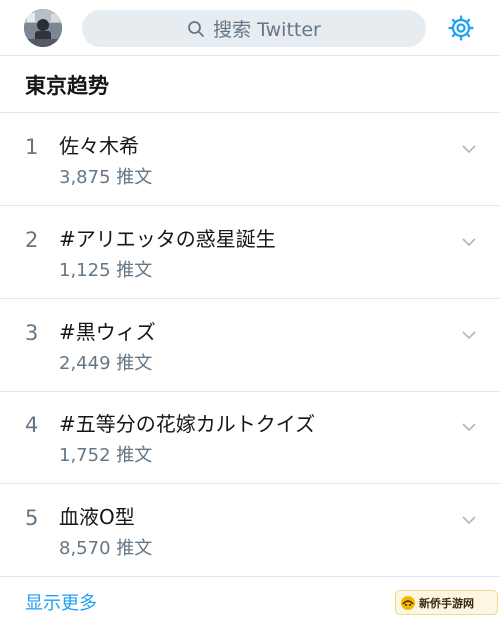 The image size is (500, 617). Describe the element at coordinates (32, 518) in the screenshot. I see `trend-rank: 5` at that location.